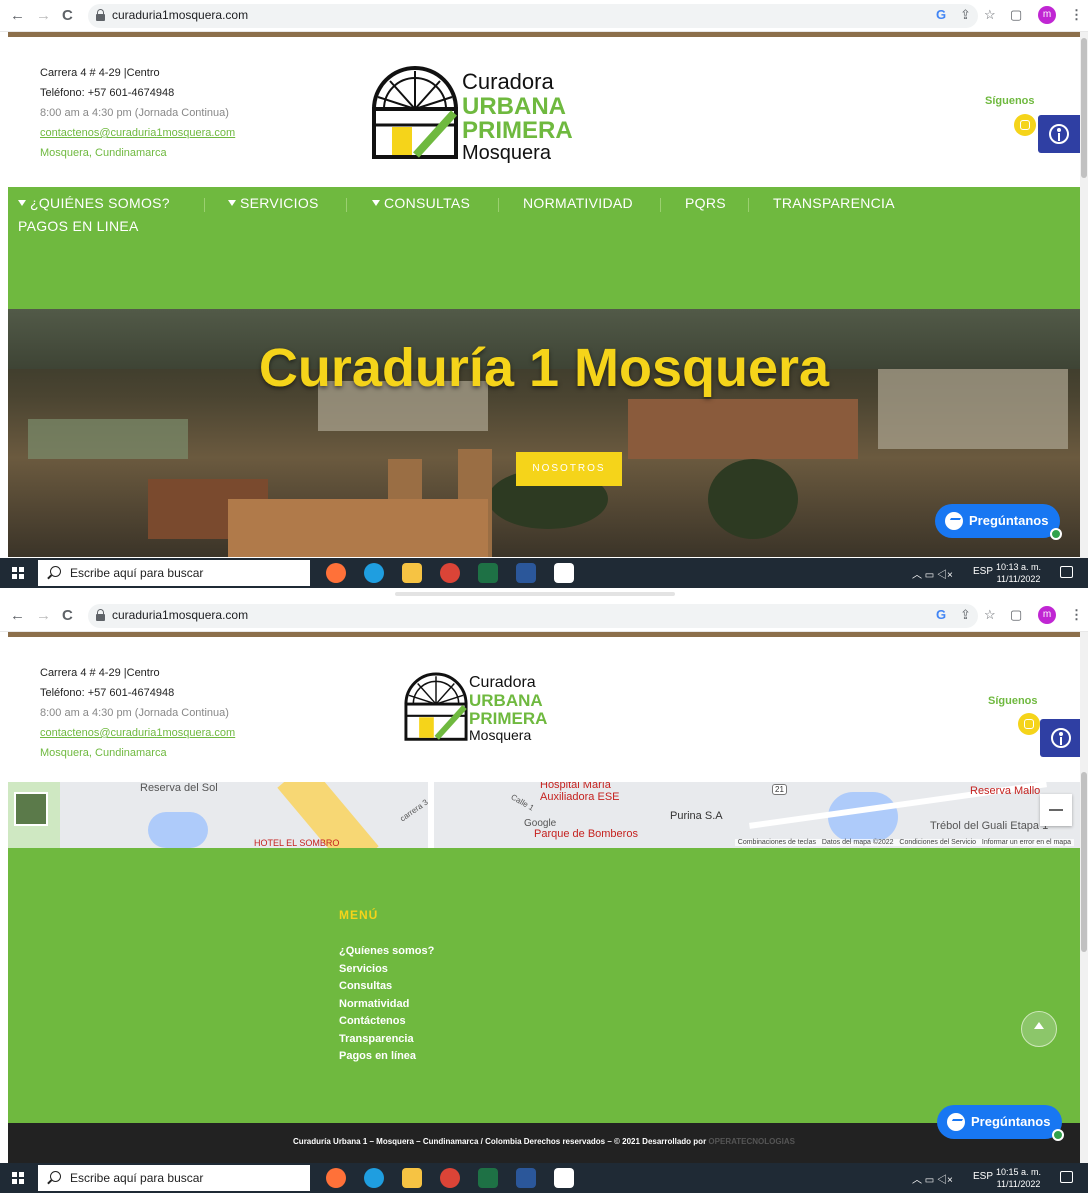  What do you see at coordinates (386, 1057) in the screenshot?
I see `footer-link-pagos-en-linea: Pagos en línea` at bounding box center [386, 1057].